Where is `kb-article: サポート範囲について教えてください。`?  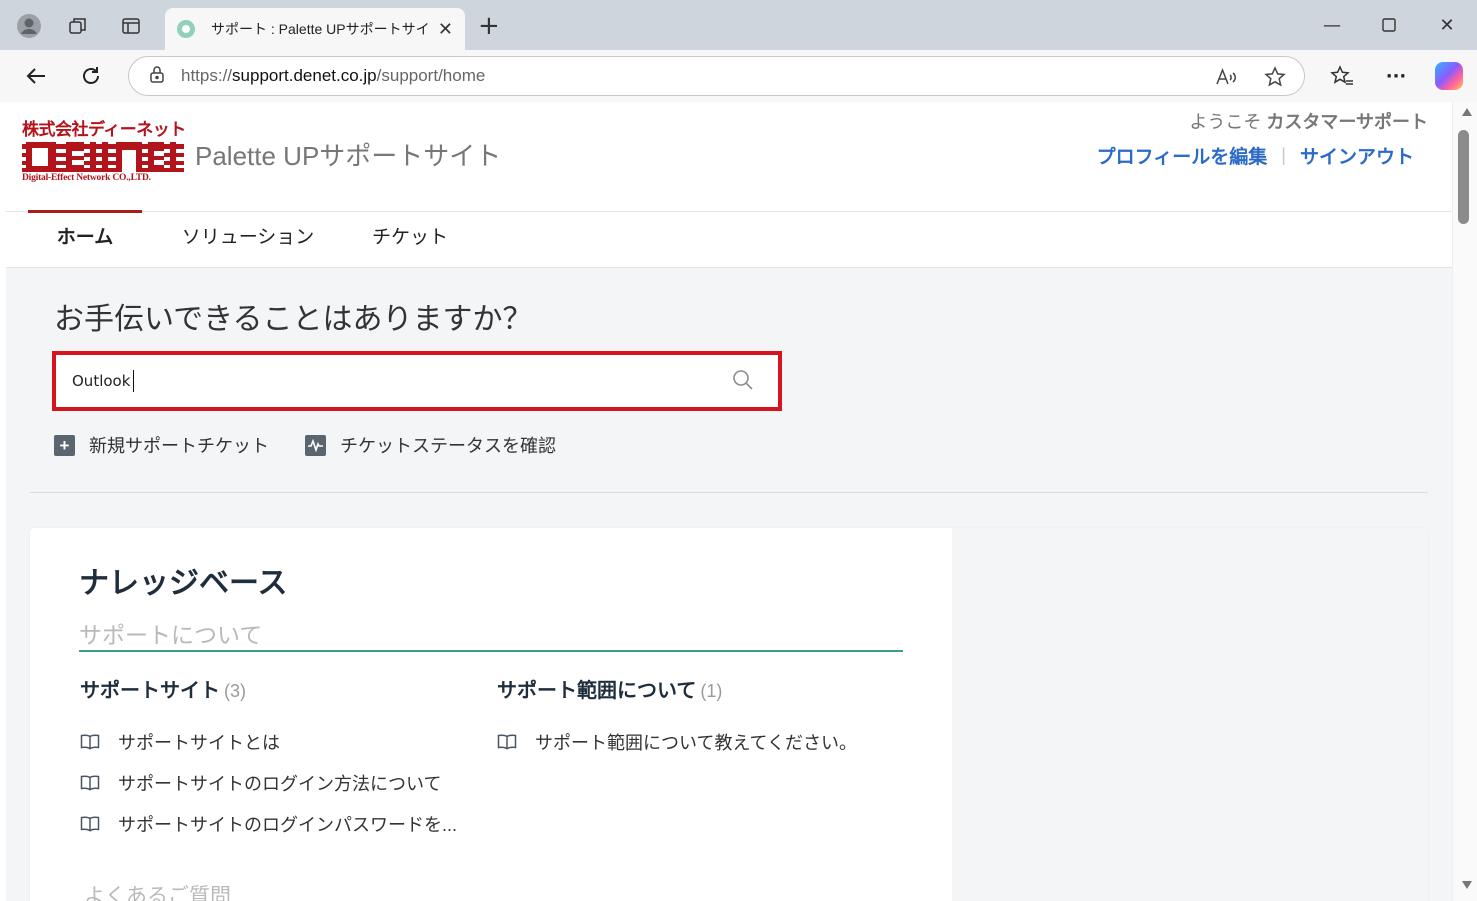
kb-article: サポート範囲について教えてください。 is located at coordinates (697, 741).